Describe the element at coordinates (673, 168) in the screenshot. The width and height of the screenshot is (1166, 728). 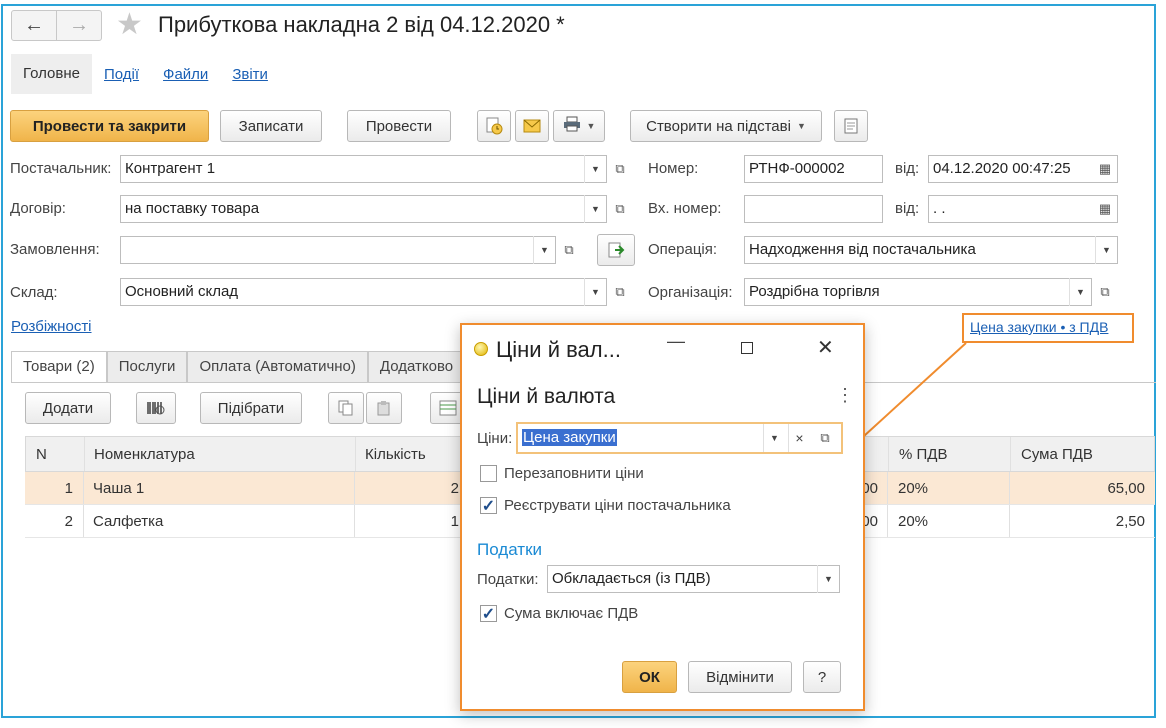
I see `number-label: Номер:` at that location.